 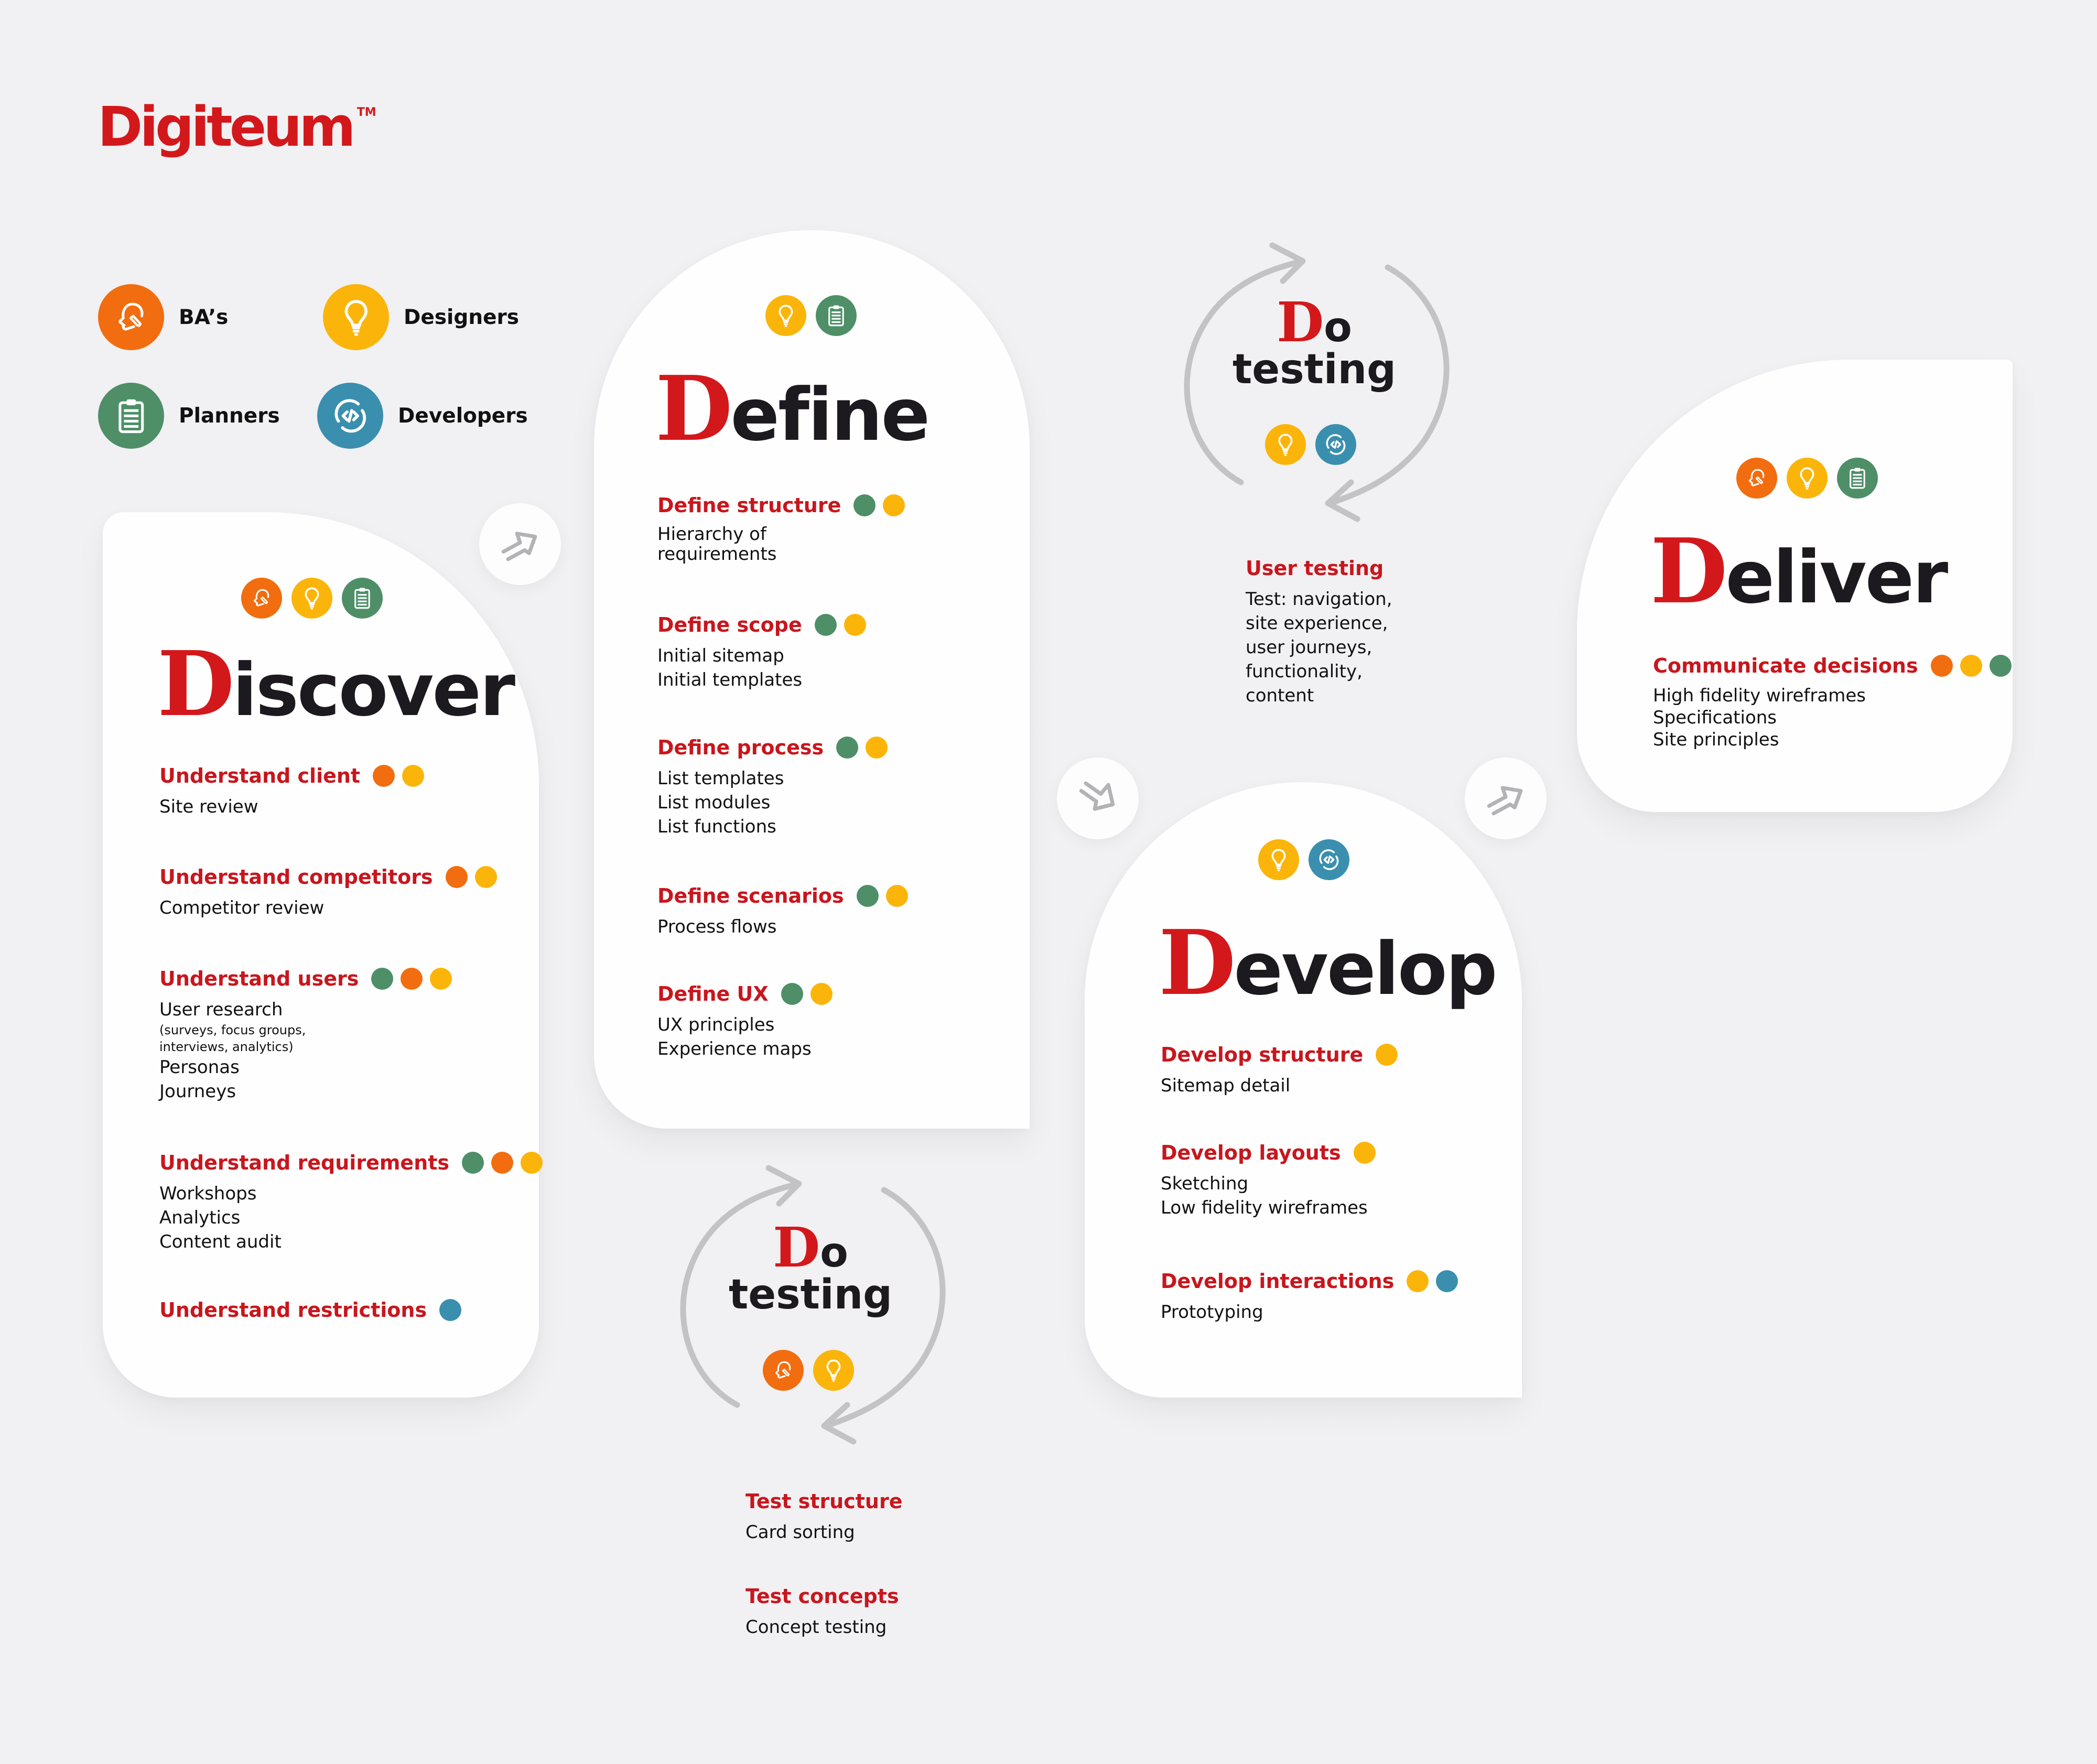 I want to click on testing-top-roles, so click(x=1310, y=444).